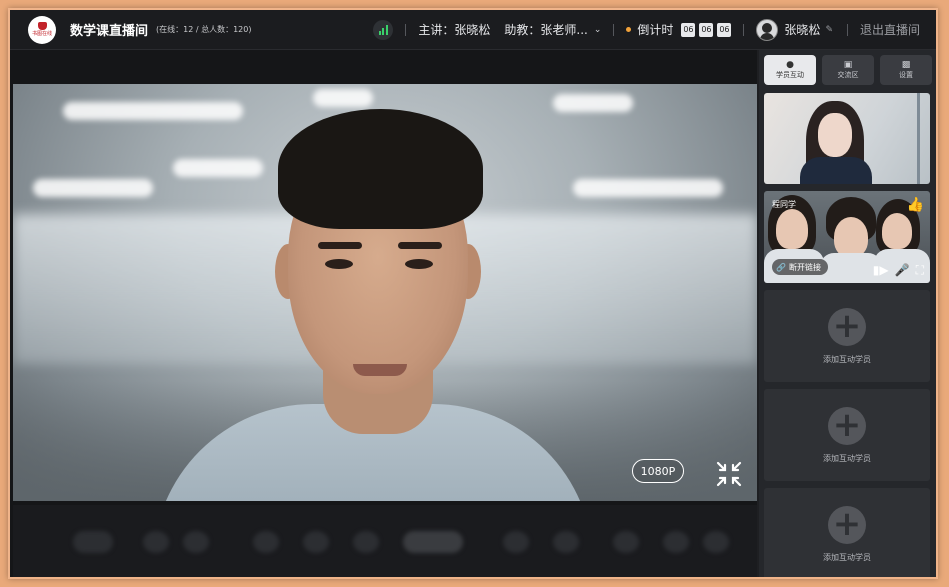 Image resolution: width=949 pixels, height=587 pixels. What do you see at coordinates (804, 267) in the screenshot?
I see `disconnect-label: 断开链接` at bounding box center [804, 267].